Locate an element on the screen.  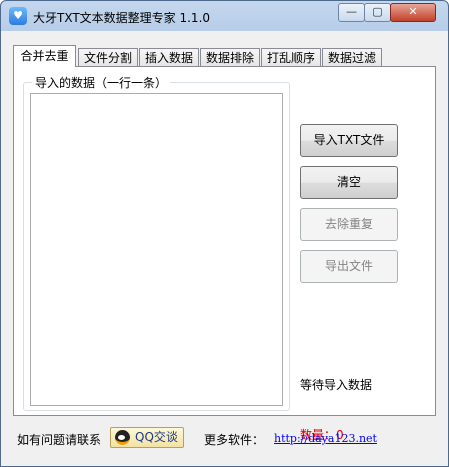
tab-merge-dedupe: 合并去重 is located at coordinates (44, 56).